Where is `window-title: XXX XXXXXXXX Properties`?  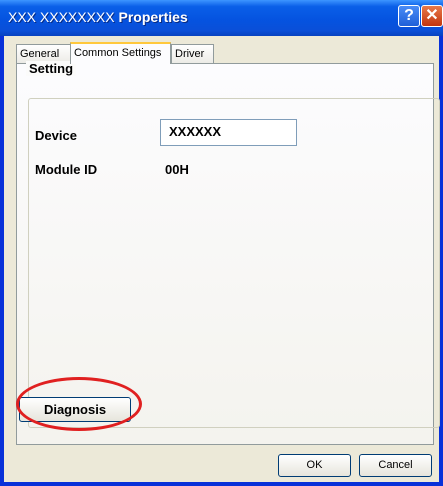
window-title: XXX XXXXXXXX Properties is located at coordinates (98, 17).